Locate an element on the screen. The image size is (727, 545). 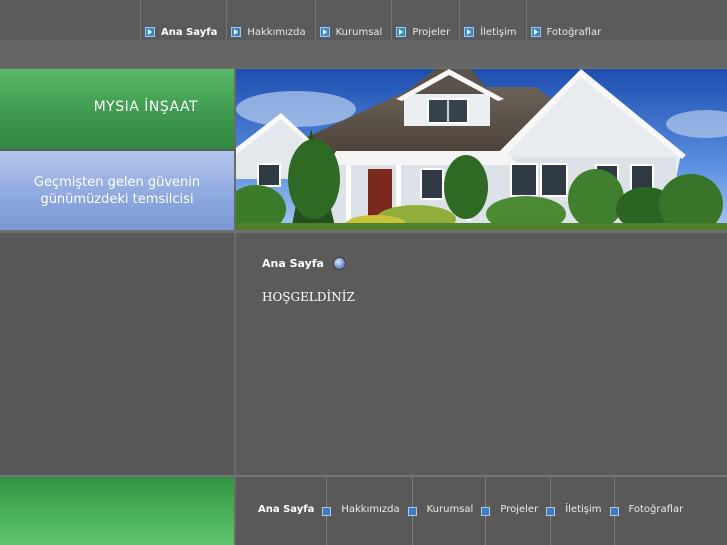
slogan-line-1: Geçmişten gelen güvenin is located at coordinates (117, 182).